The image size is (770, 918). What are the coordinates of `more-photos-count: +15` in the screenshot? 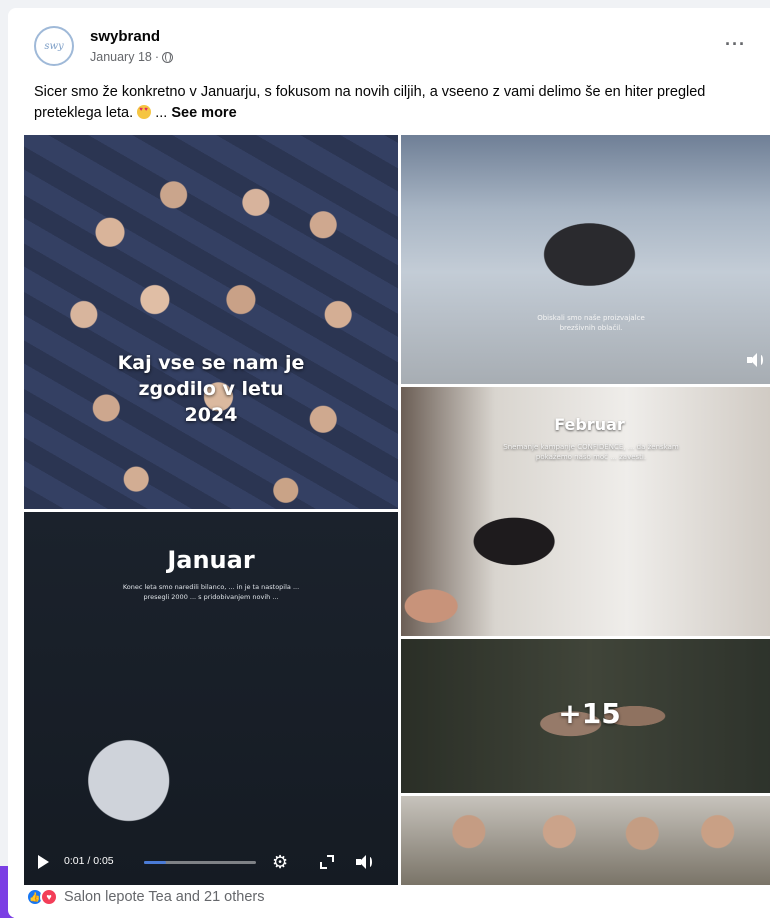 It's located at (585, 713).